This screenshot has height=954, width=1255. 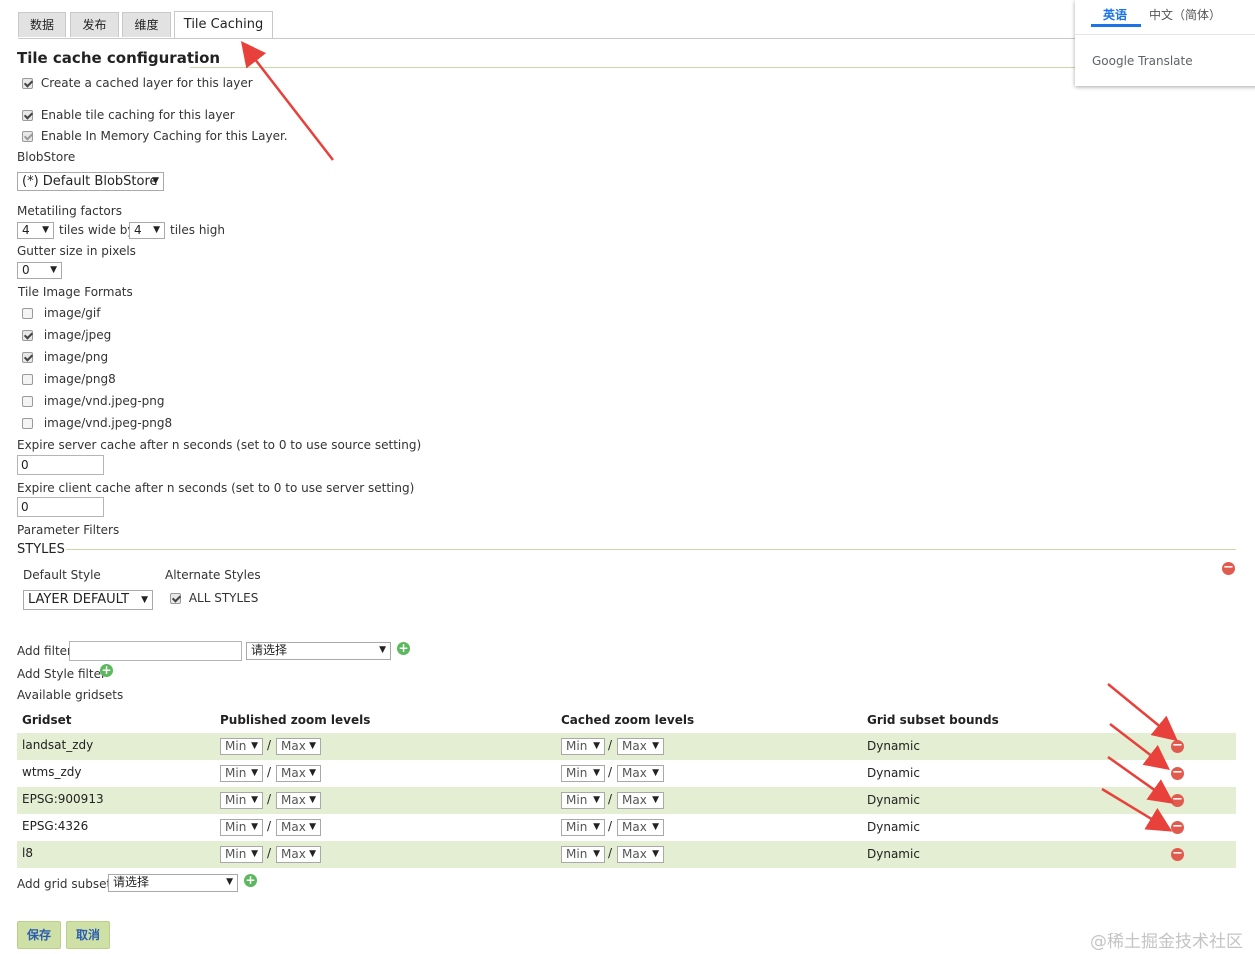 I want to click on available-gridsets-label: Available gridsets, so click(x=70, y=695).